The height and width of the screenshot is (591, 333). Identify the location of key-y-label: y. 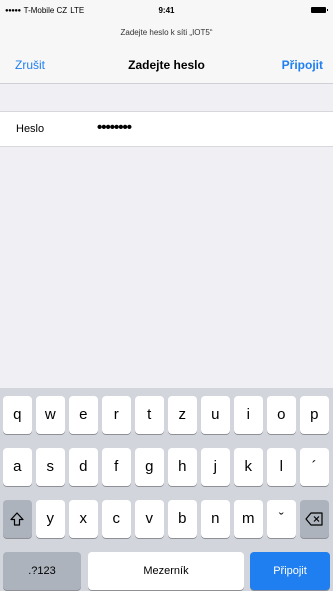
(50, 518).